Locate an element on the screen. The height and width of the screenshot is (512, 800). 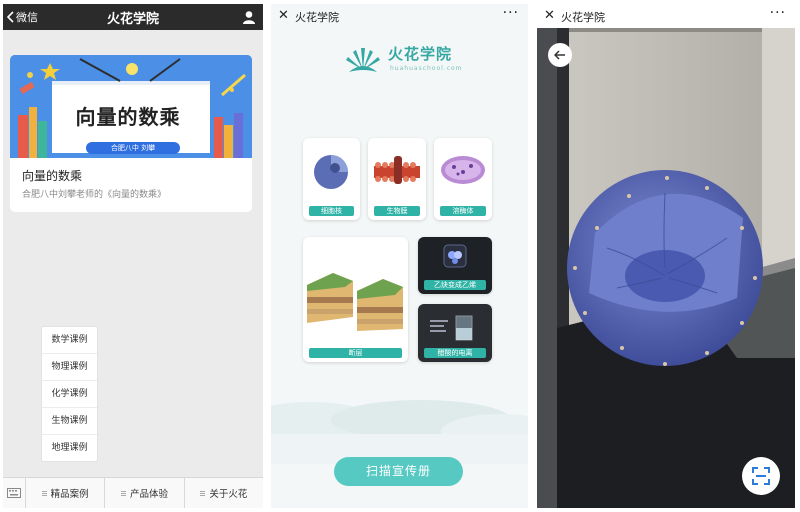
brand-logo: 火花学院 huahuaschool.com is located at coordinates (403, 60).